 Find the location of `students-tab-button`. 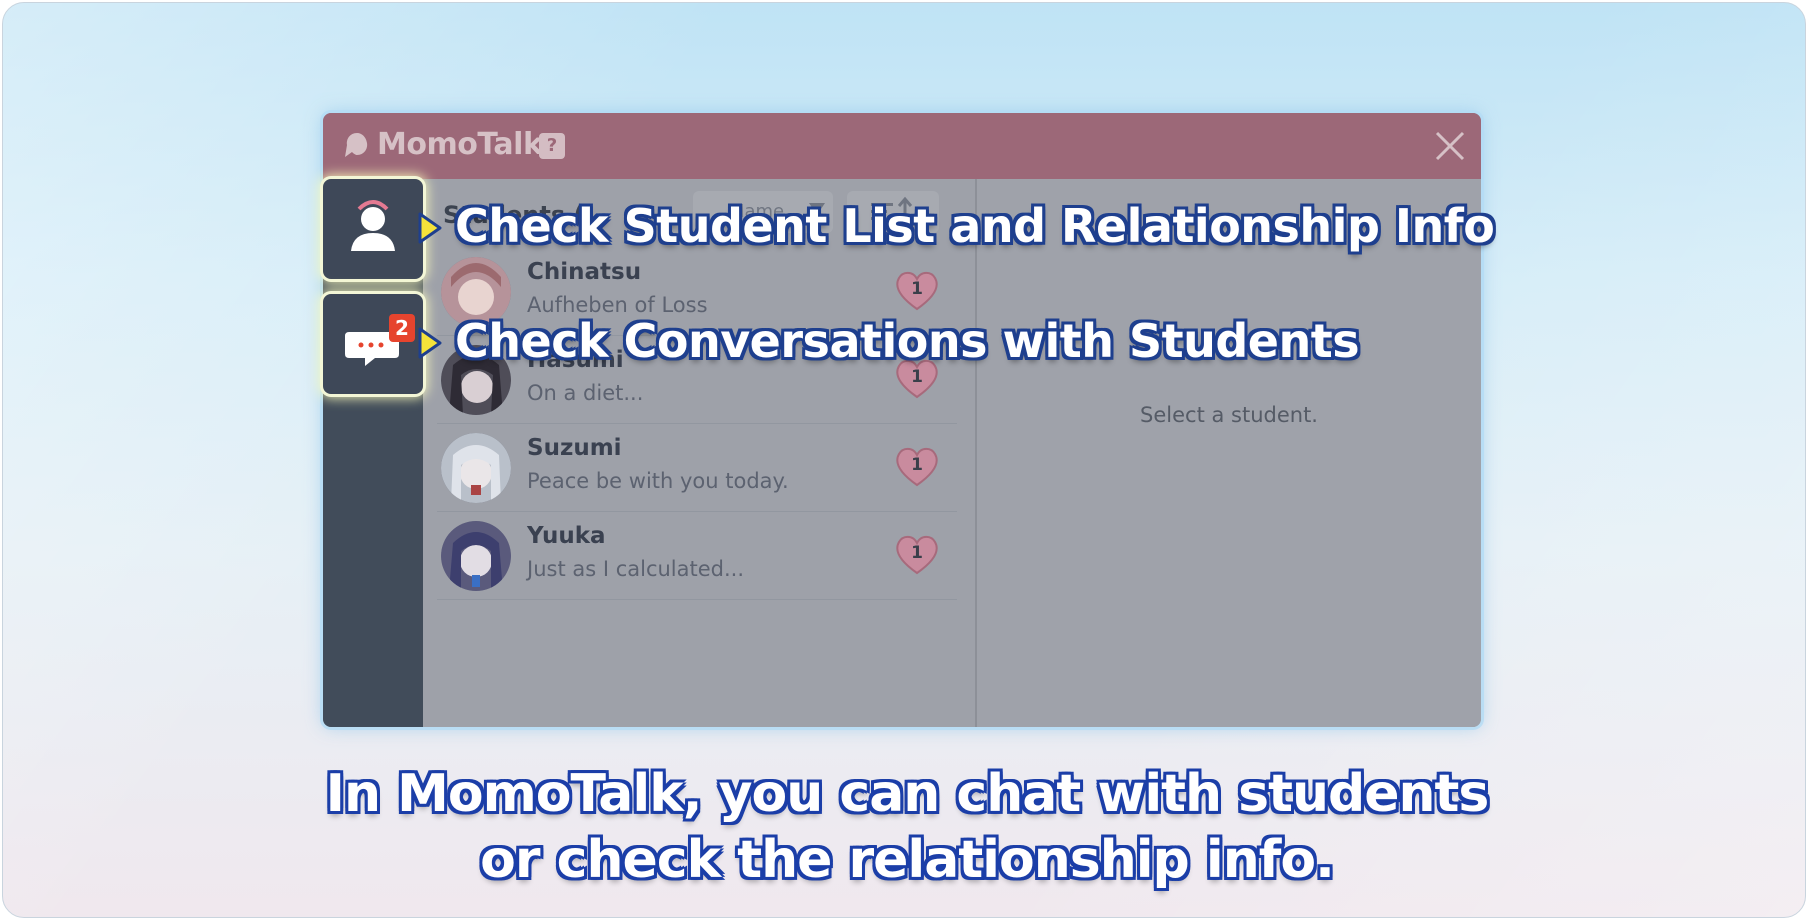

students-tab-button is located at coordinates (373, 229).